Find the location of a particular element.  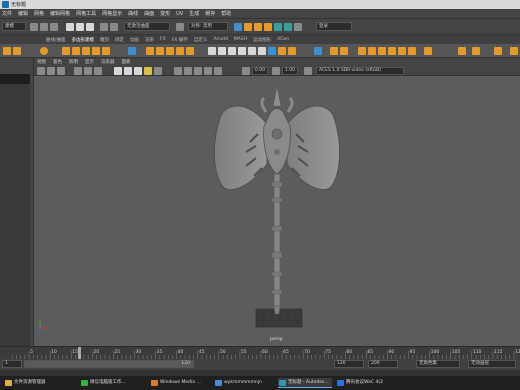

separate-icon is located at coordinates (160, 51).